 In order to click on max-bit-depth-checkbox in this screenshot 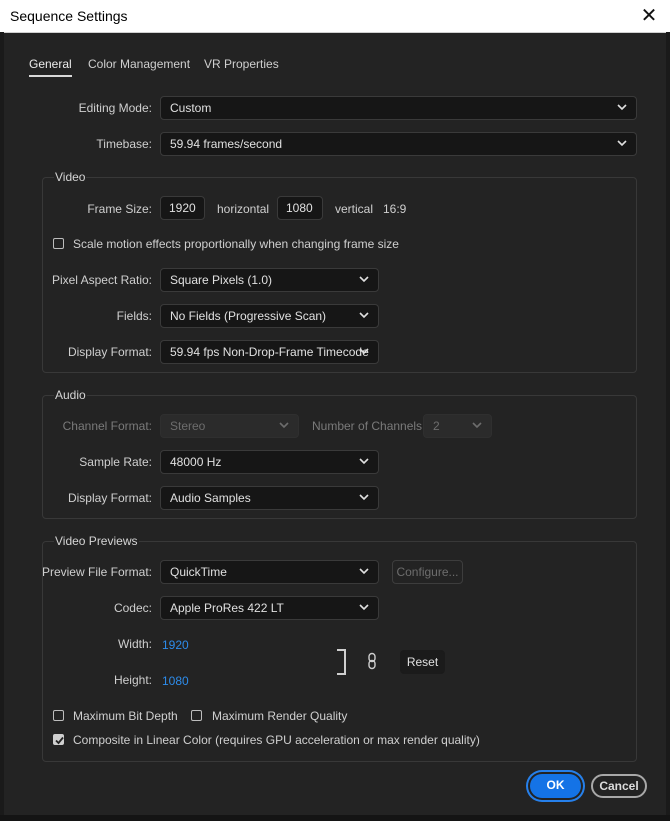, I will do `click(58, 715)`.